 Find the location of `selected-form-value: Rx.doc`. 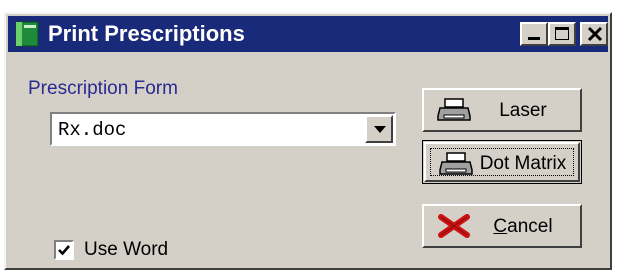

selected-form-value: Rx.doc is located at coordinates (92, 130).